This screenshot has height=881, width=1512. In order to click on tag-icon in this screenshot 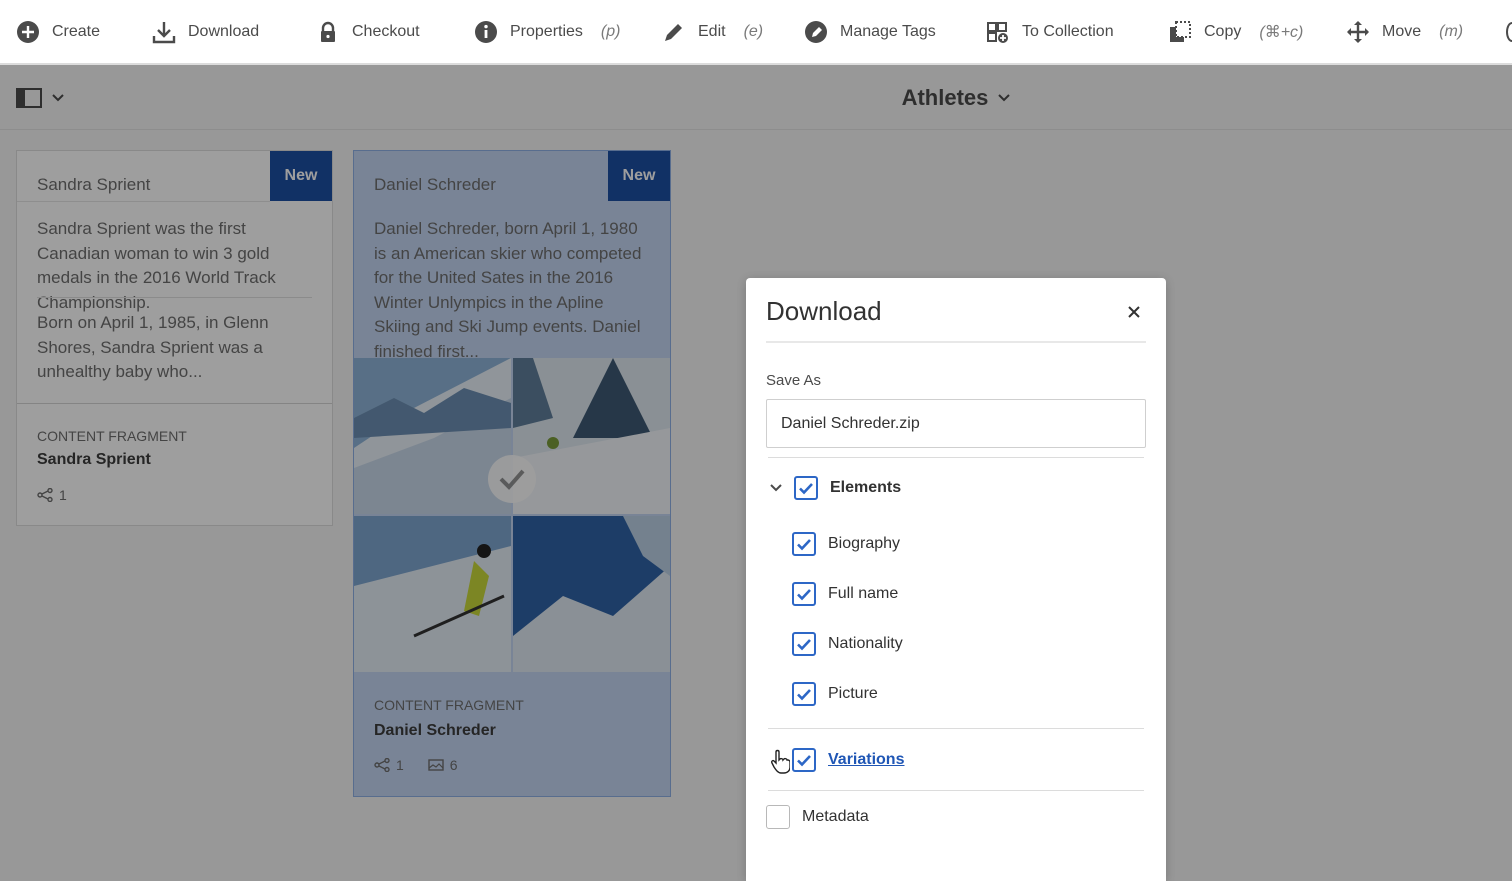, I will do `click(816, 32)`.